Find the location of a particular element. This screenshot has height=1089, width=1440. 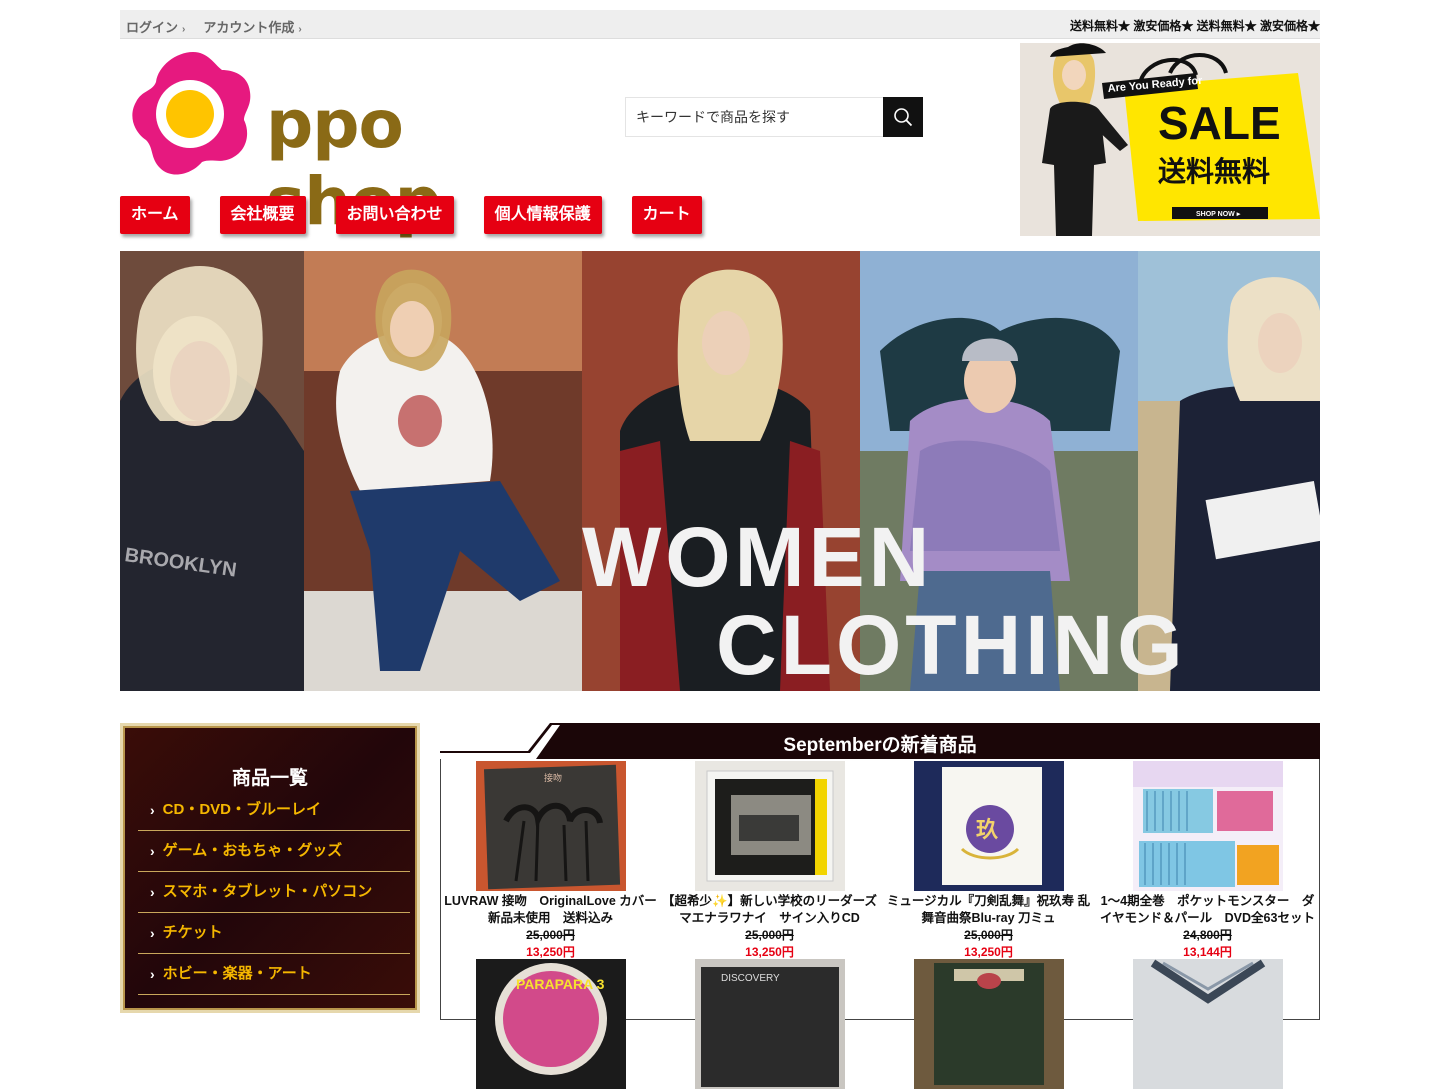

ad-line2: SALE is located at coordinates (1219, 123).